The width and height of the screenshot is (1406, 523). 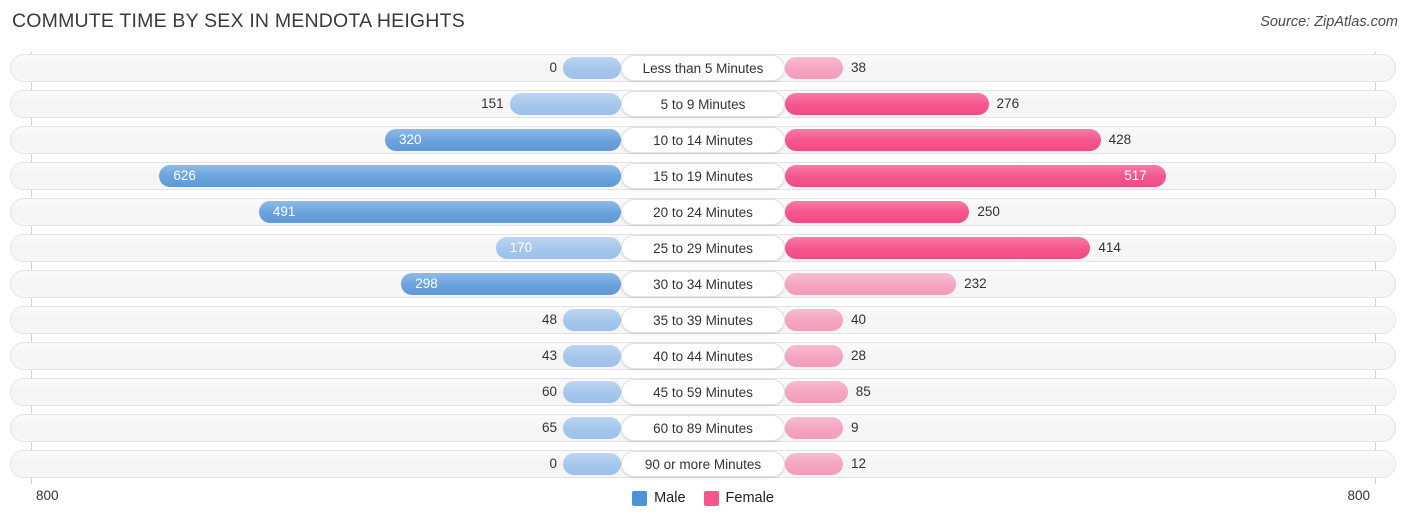 I want to click on chart-row: 48 40 35 to 39 Minutes, so click(x=703, y=320).